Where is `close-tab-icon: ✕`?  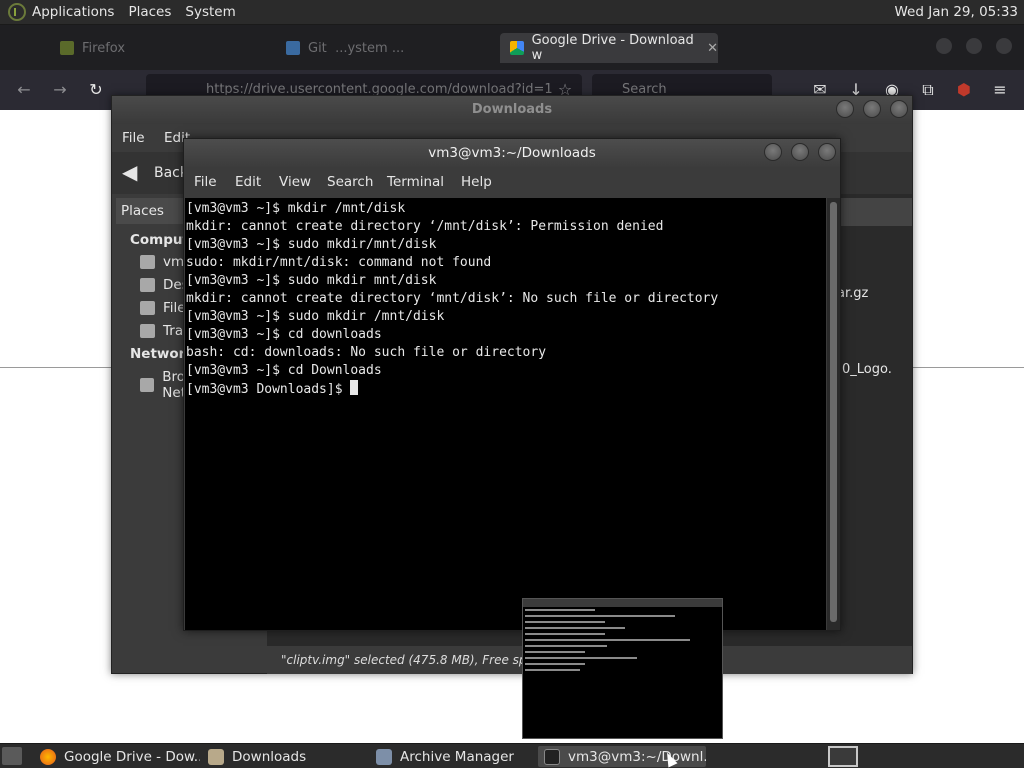 close-tab-icon: ✕ is located at coordinates (712, 48).